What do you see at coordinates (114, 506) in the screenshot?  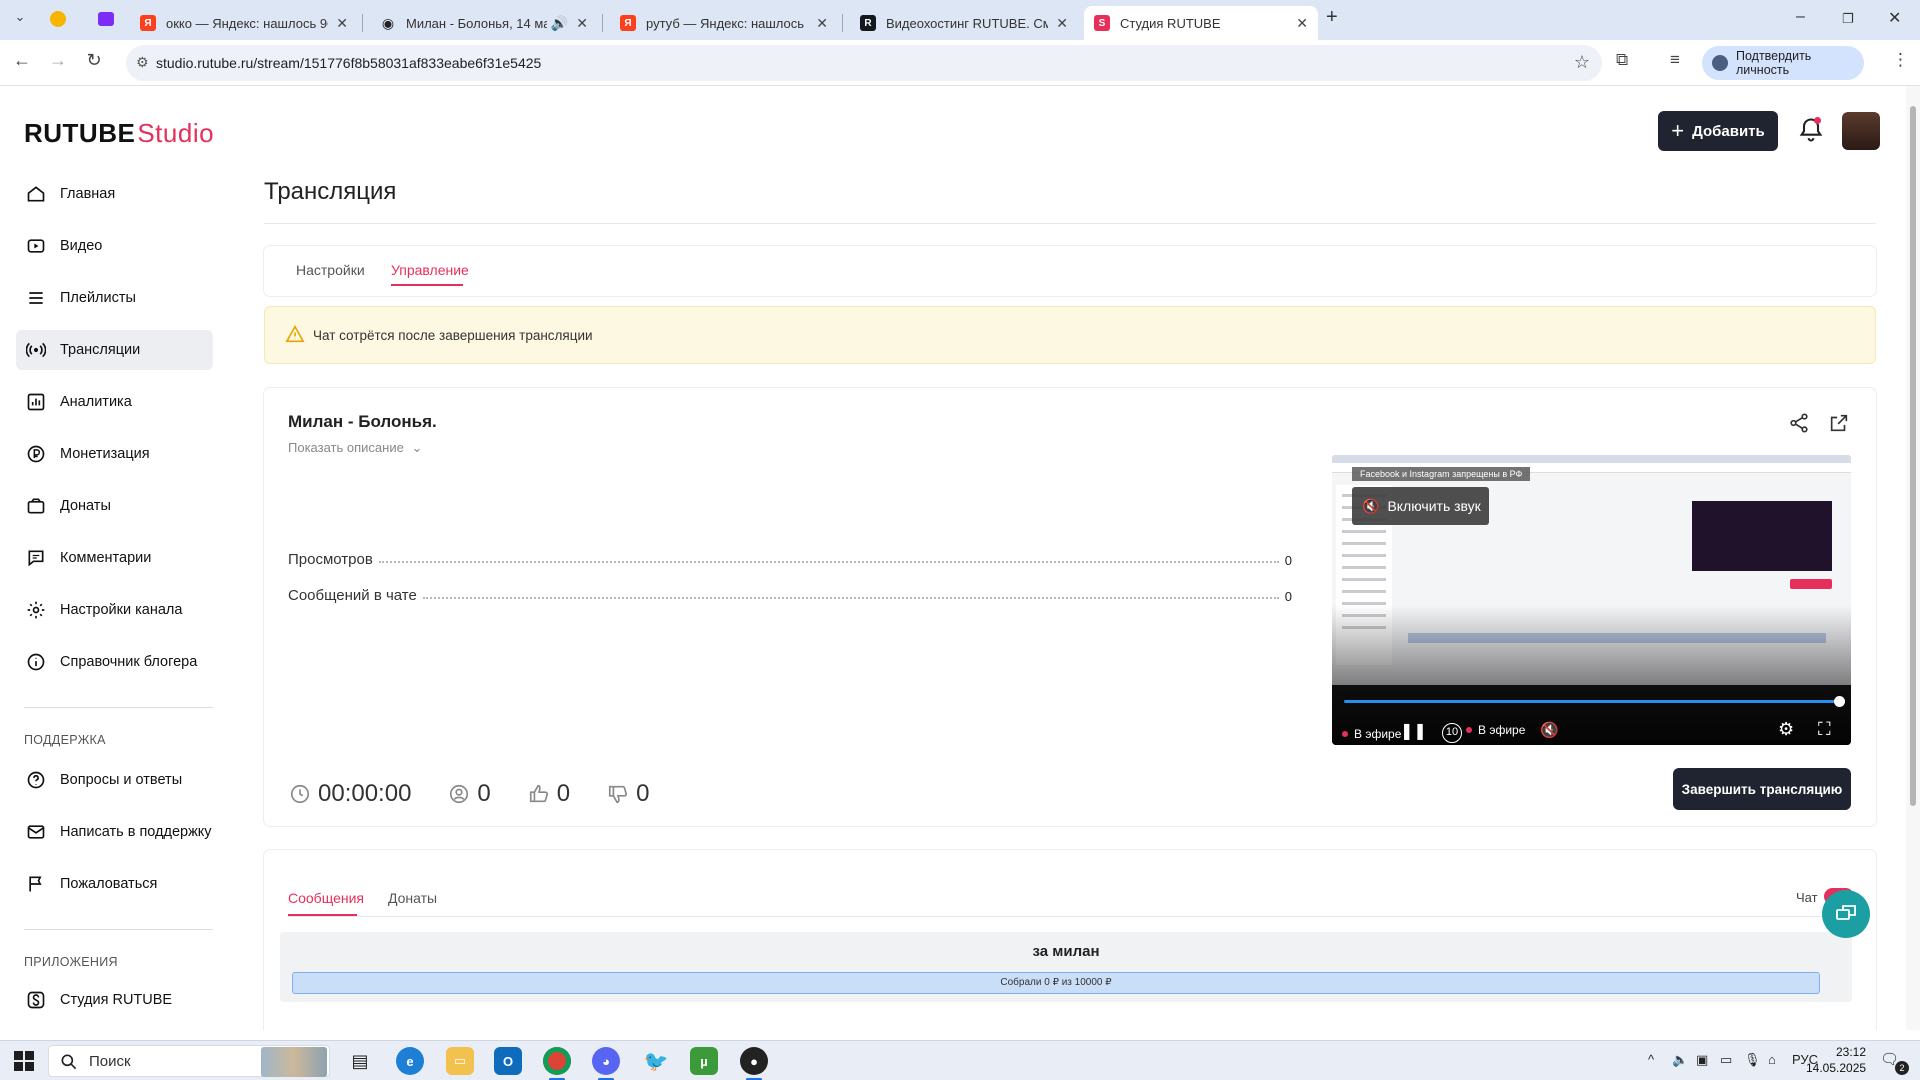 I see `sidebar-item-donations: Донаты` at bounding box center [114, 506].